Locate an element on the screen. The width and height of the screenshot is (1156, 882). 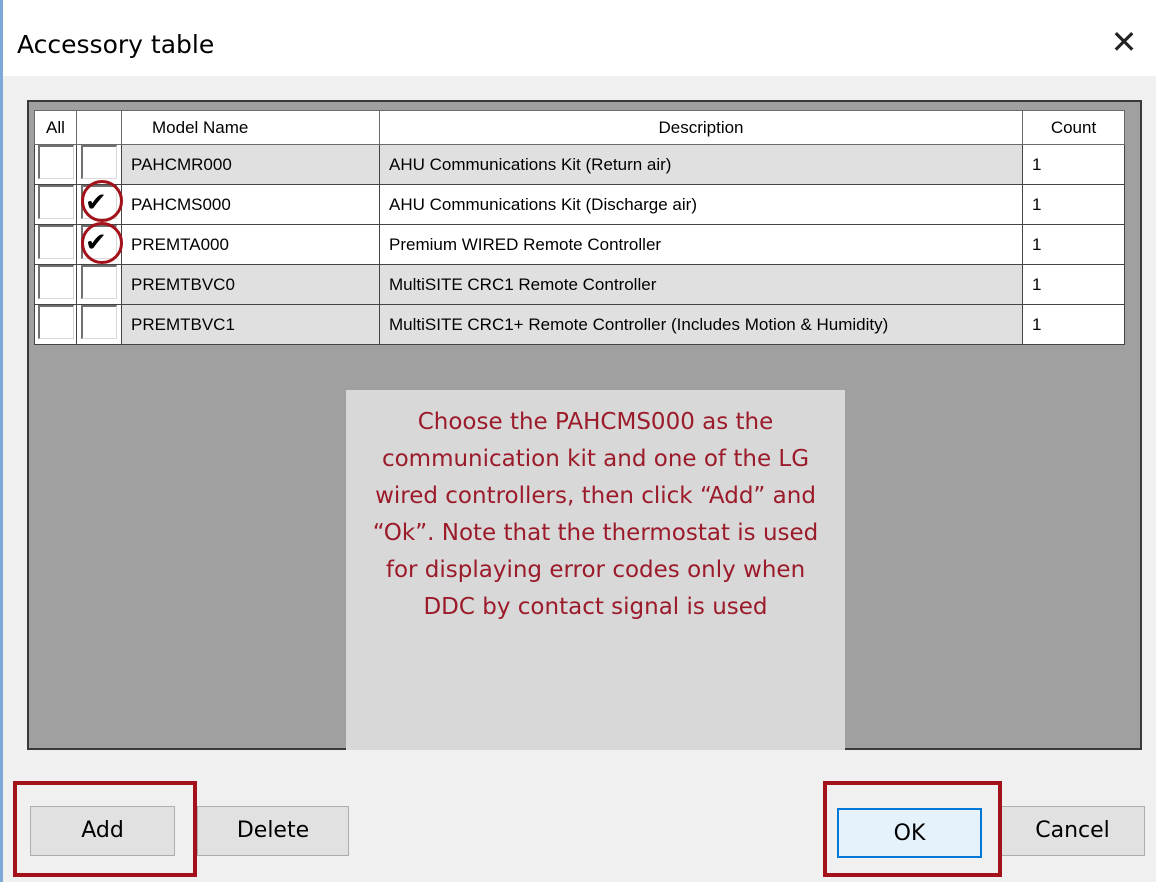
cancel-button: Cancel is located at coordinates (1072, 831).